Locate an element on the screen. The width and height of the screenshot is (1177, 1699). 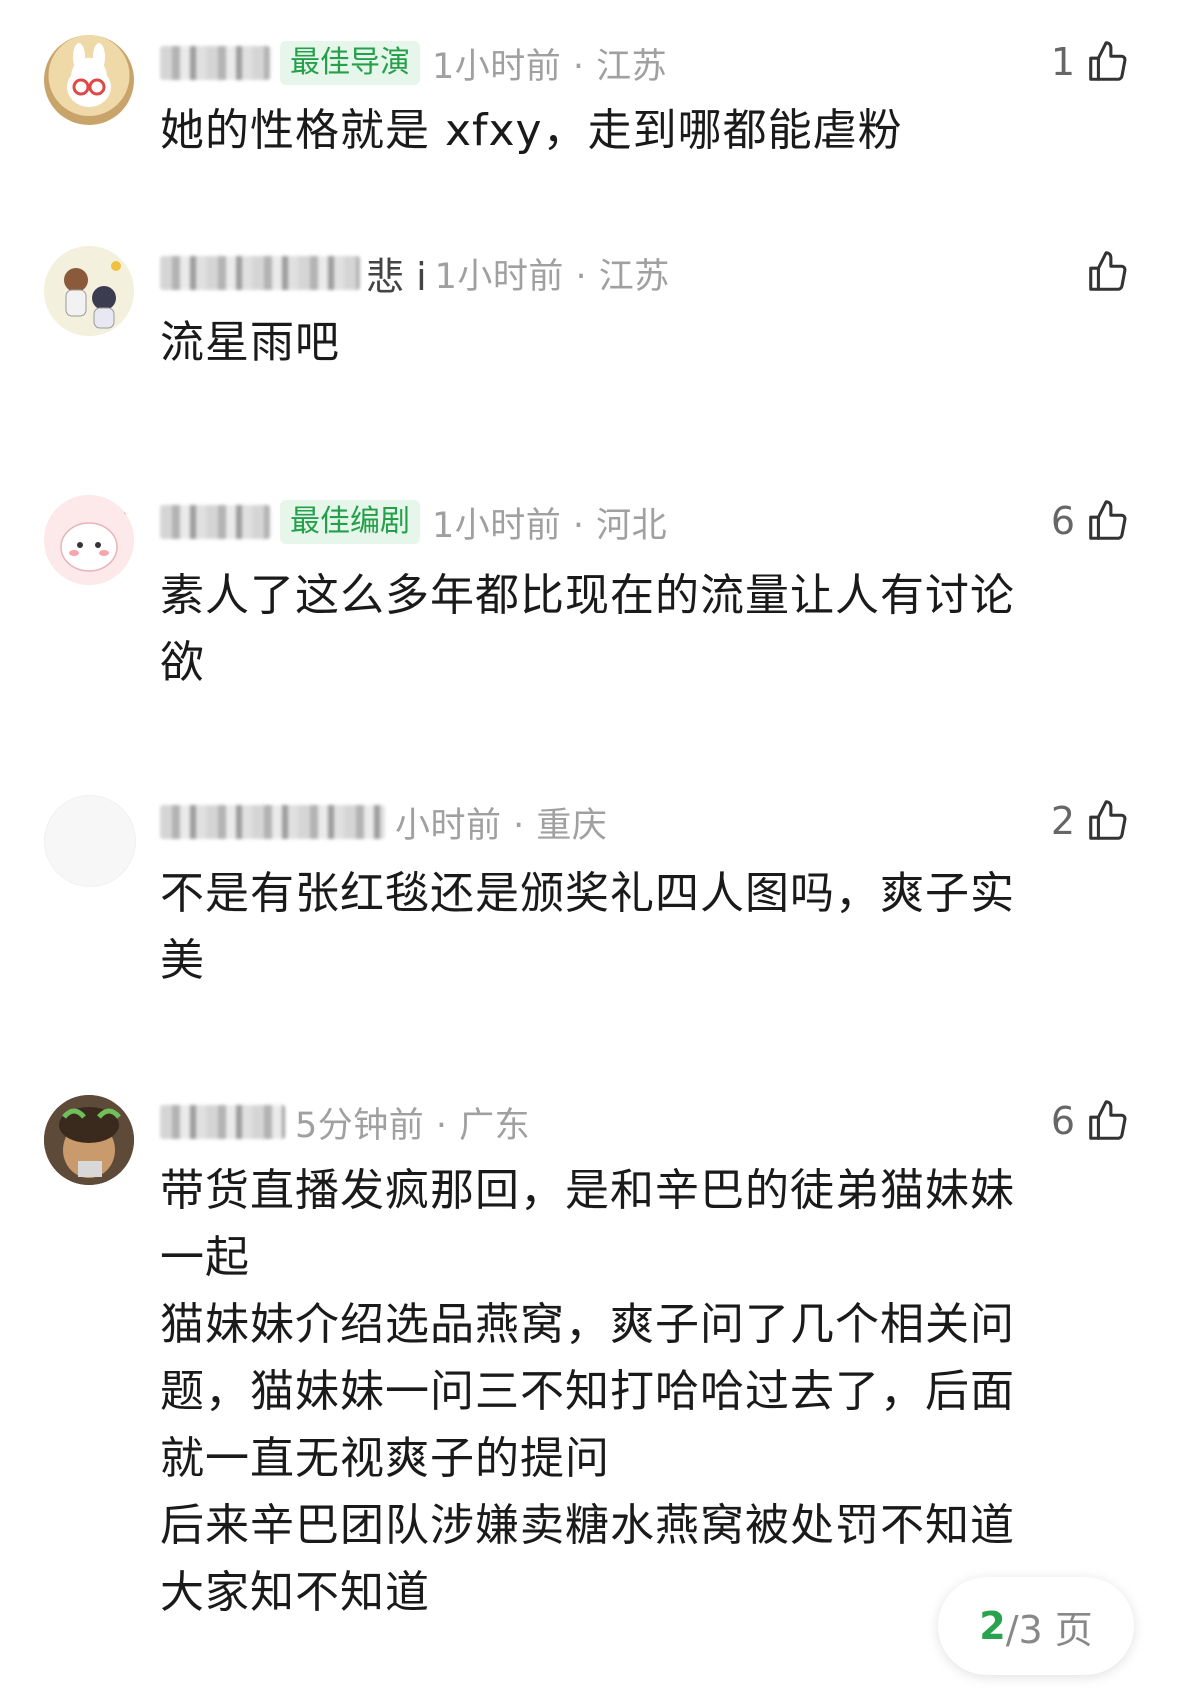
comment-text: 不是有张红毯还是颁奖礼四人图吗，爽子实 美 is located at coordinates (587, 927).